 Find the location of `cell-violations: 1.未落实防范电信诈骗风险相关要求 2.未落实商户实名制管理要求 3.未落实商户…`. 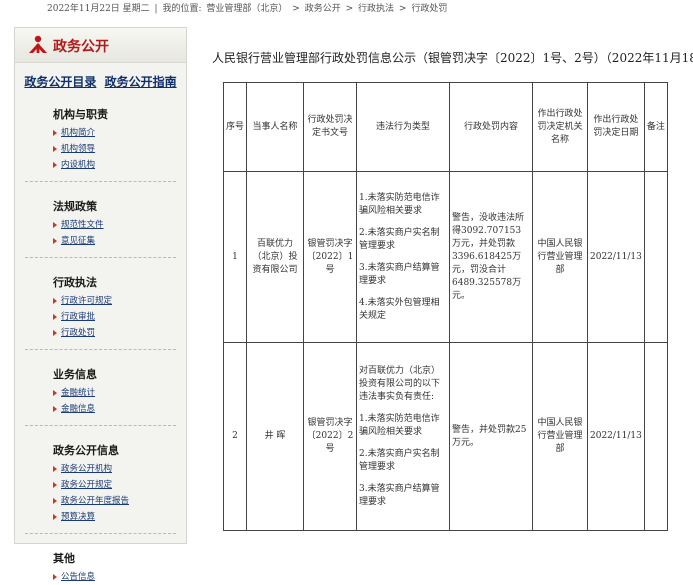

cell-violations: 1.未落实防范电信诈骗风险相关要求 2.未落实商户实名制管理要求 3.未落实商户… is located at coordinates (403, 257).